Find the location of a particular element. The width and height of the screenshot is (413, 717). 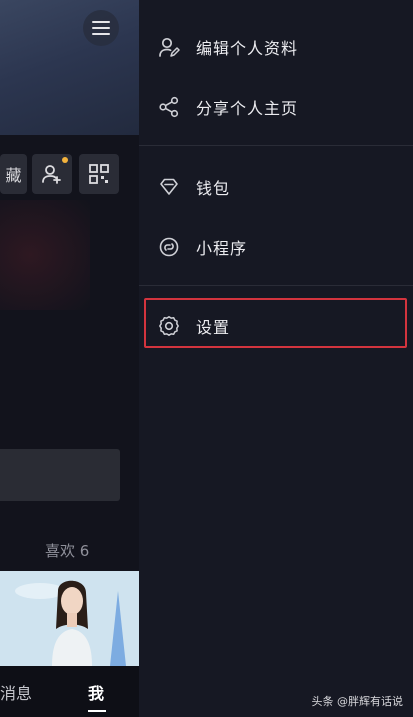

person-photo-illustration is located at coordinates (69, 618).